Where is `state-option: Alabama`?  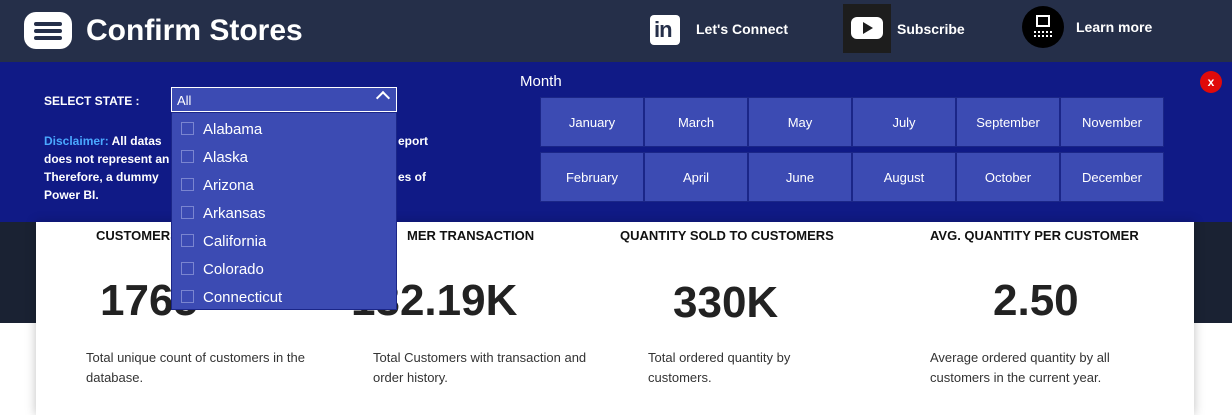 state-option: Alabama is located at coordinates (284, 129).